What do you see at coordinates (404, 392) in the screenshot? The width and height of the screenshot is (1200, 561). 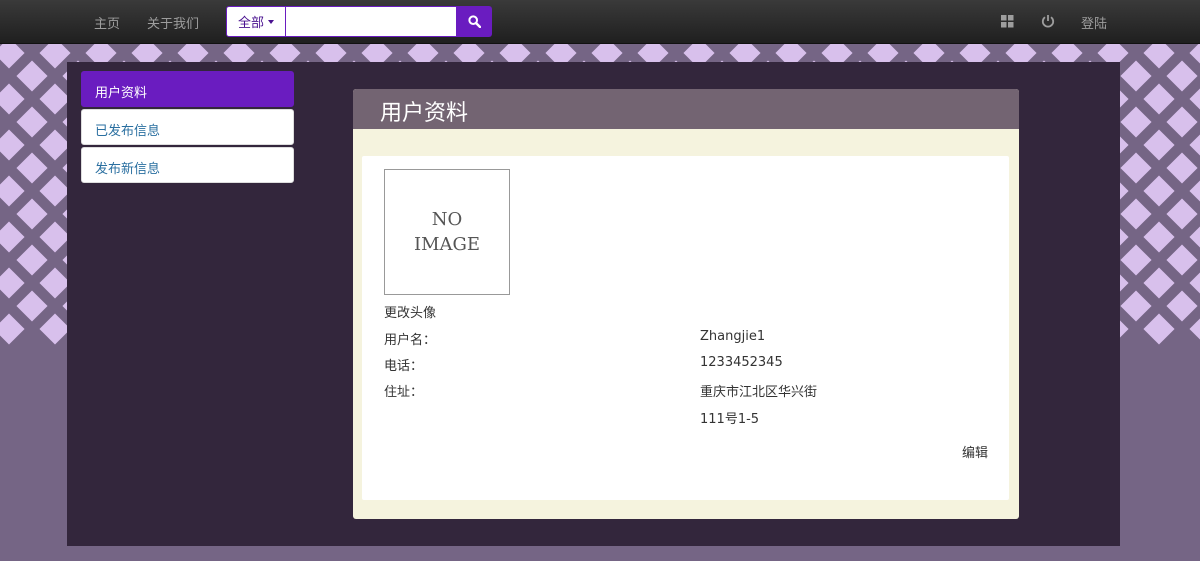 I see `address-label: 住址：` at bounding box center [404, 392].